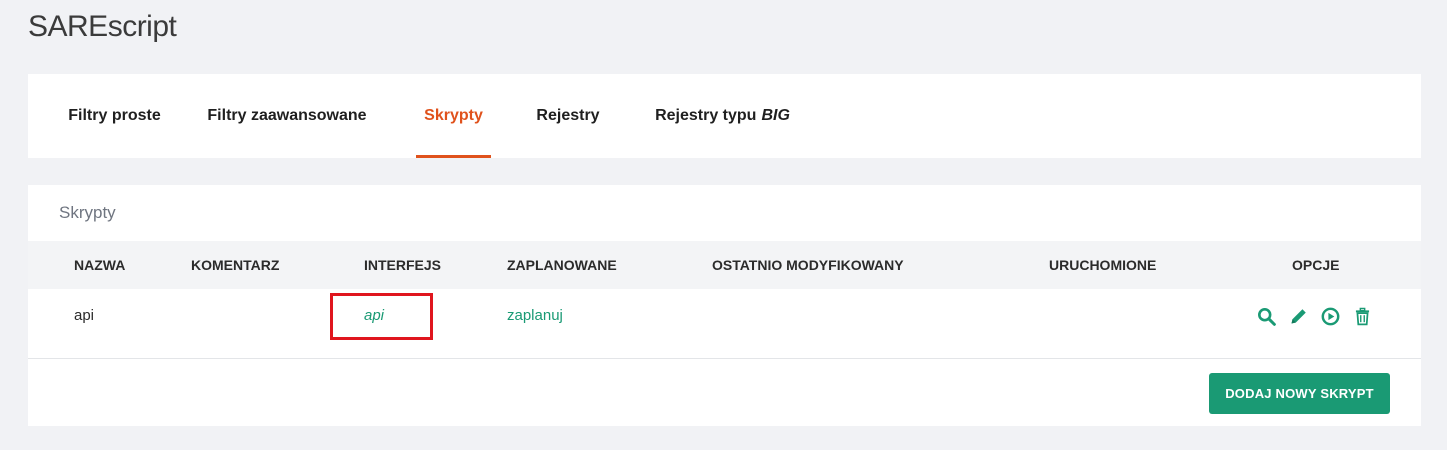 The height and width of the screenshot is (450, 1447). Describe the element at coordinates (1314, 316) in the screenshot. I see `row-options` at that location.